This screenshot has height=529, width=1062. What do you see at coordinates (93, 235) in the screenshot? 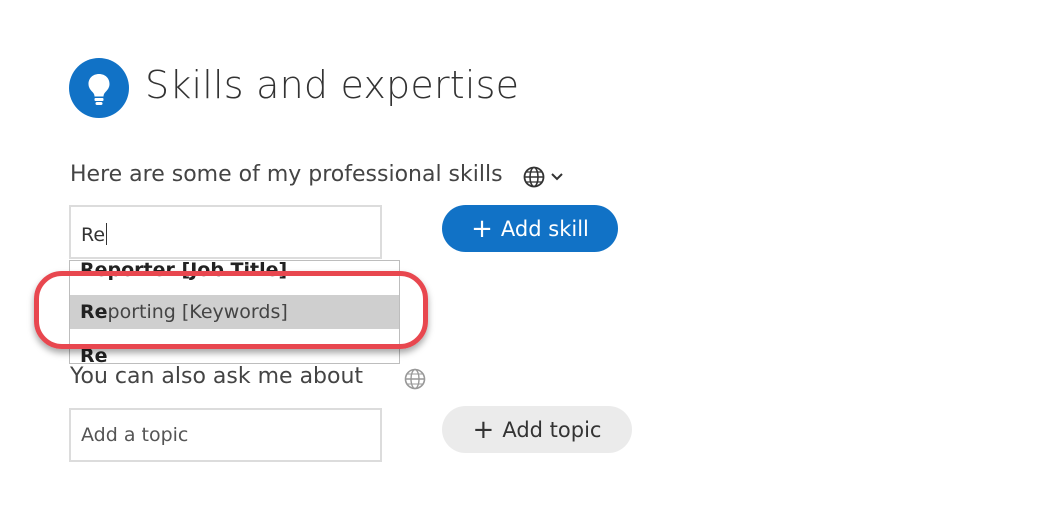
I see `skill-input-value: Re` at bounding box center [93, 235].